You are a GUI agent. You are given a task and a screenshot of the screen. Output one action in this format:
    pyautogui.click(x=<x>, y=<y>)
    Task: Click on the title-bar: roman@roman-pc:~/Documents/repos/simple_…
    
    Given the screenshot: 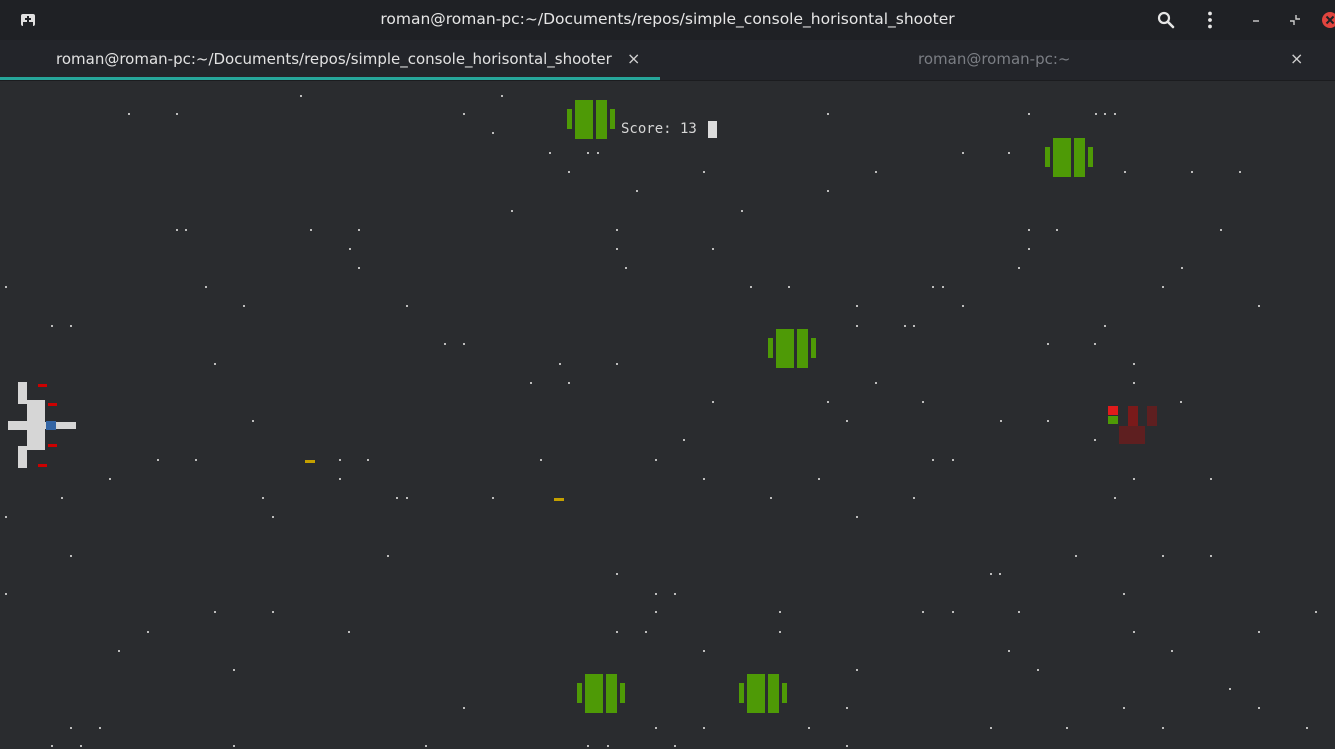 What is the action you would take?
    pyautogui.click(x=667, y=20)
    